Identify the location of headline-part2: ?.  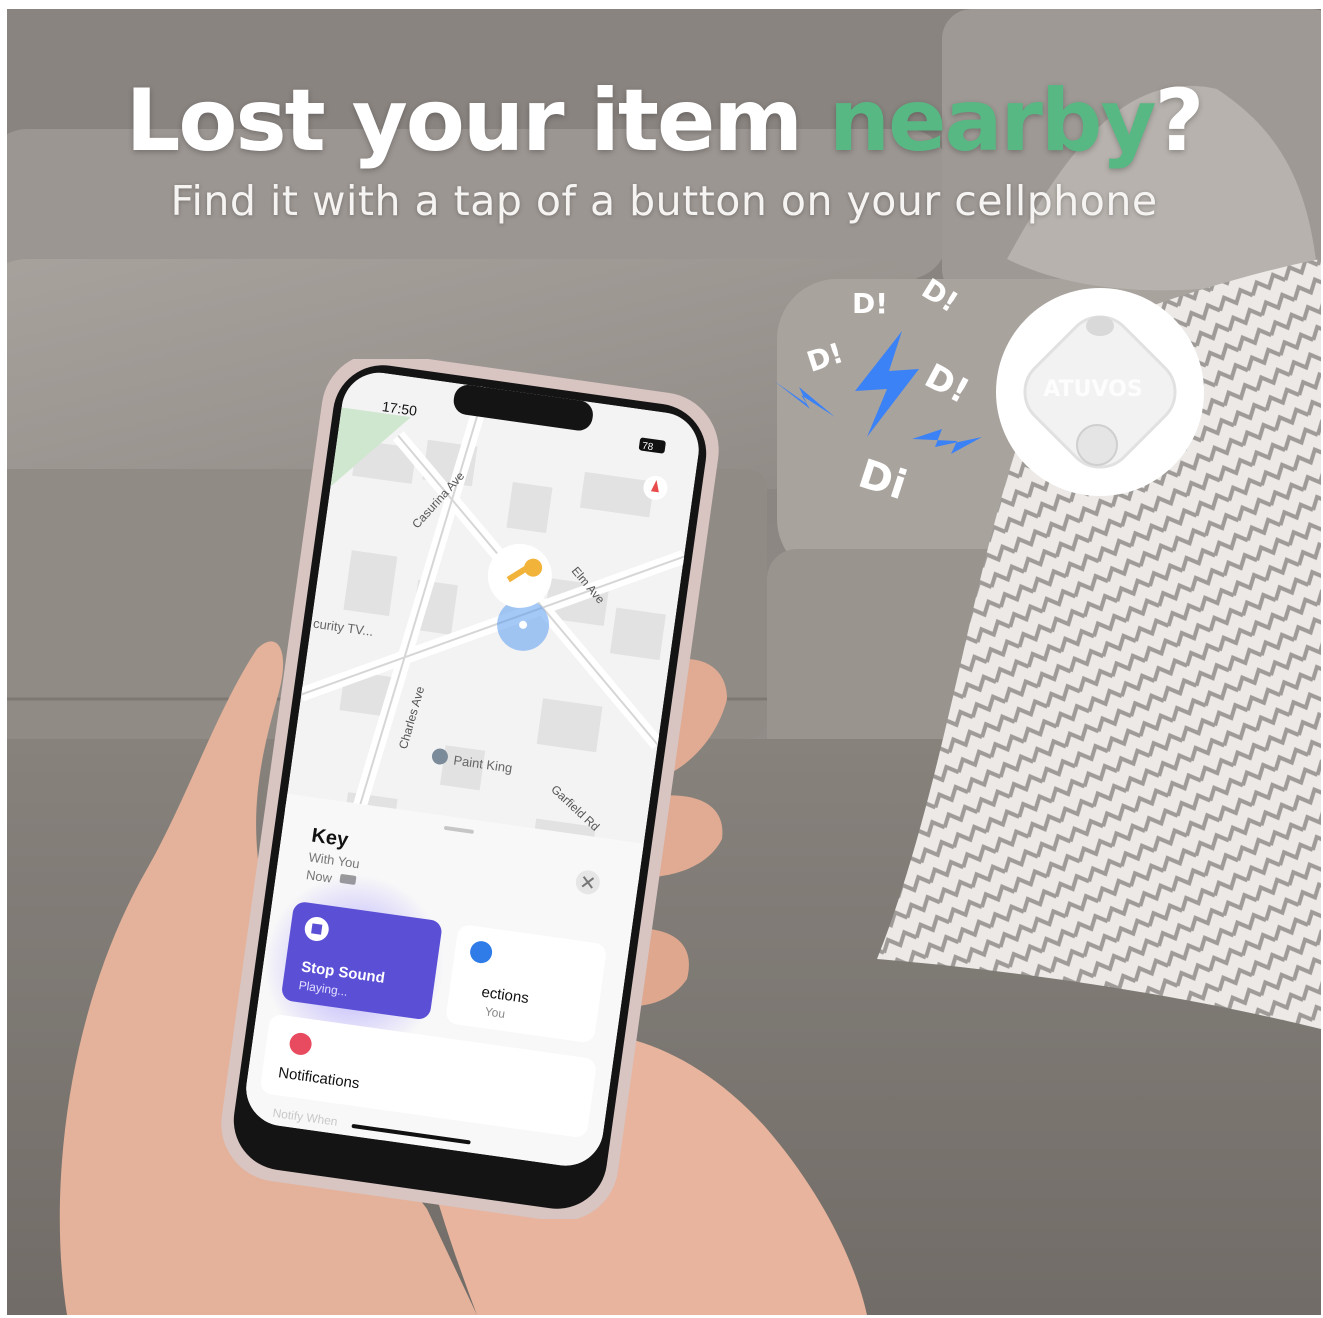
(1179, 121).